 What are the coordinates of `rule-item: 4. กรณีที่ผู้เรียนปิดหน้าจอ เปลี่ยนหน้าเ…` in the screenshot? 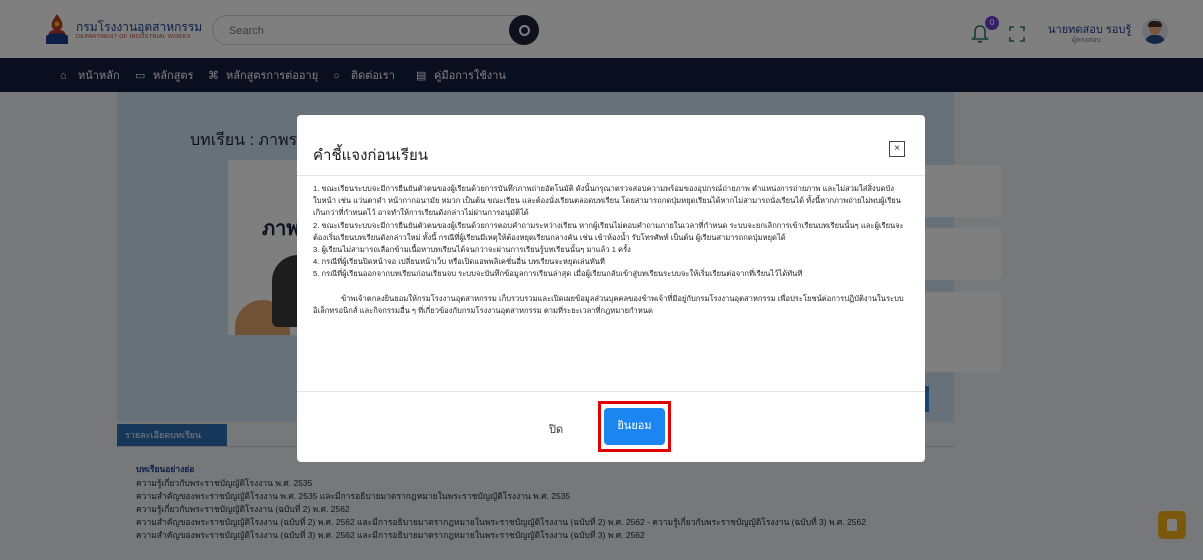 It's located at (459, 262).